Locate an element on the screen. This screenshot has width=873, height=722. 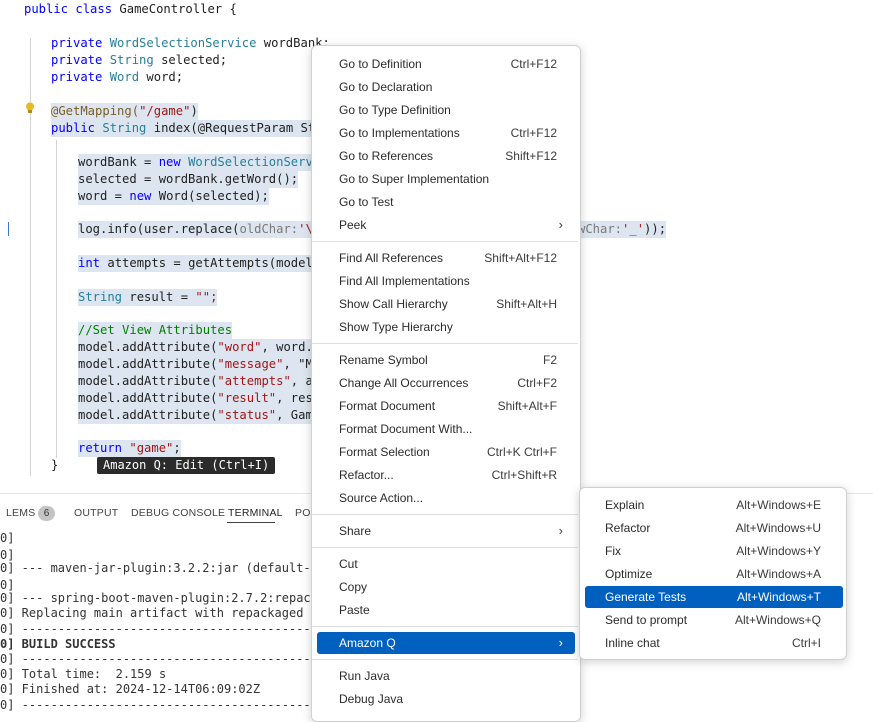
tab-output: OUTPUT is located at coordinates (96, 513).